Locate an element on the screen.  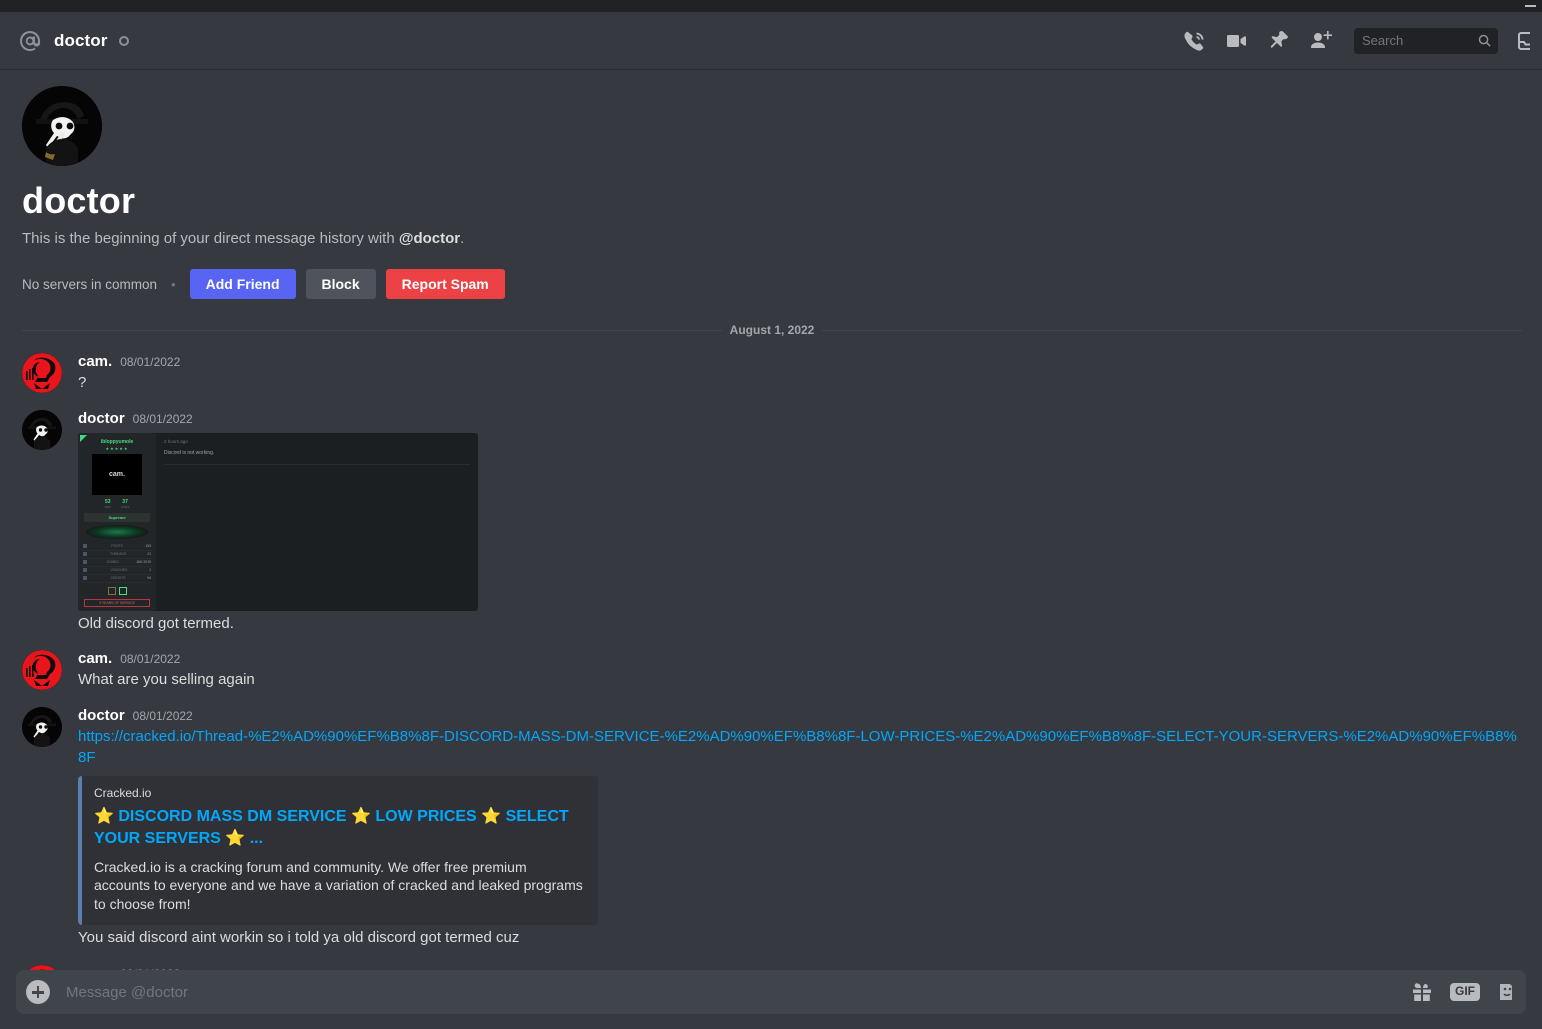
attachment-stat: 53 REP is located at coordinates (108, 504).